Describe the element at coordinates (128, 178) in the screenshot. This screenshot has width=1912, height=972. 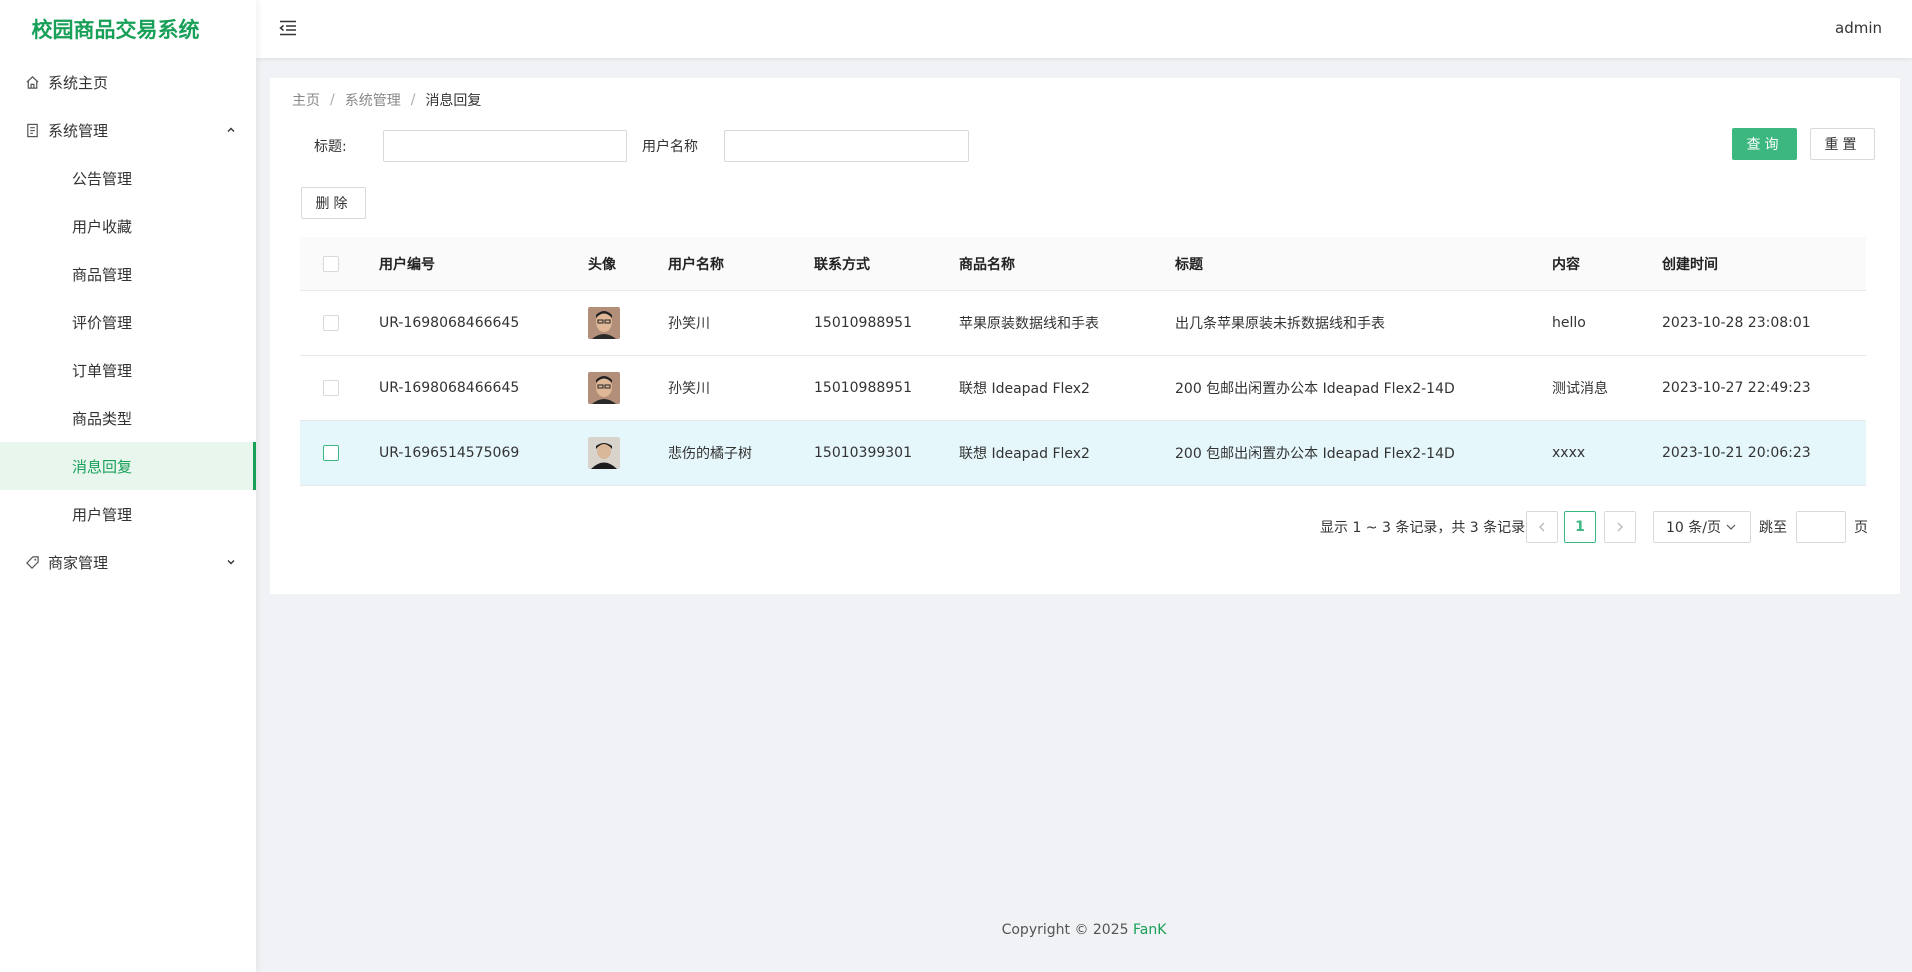
I see `sidebar-item-announcements: 公告管理` at that location.